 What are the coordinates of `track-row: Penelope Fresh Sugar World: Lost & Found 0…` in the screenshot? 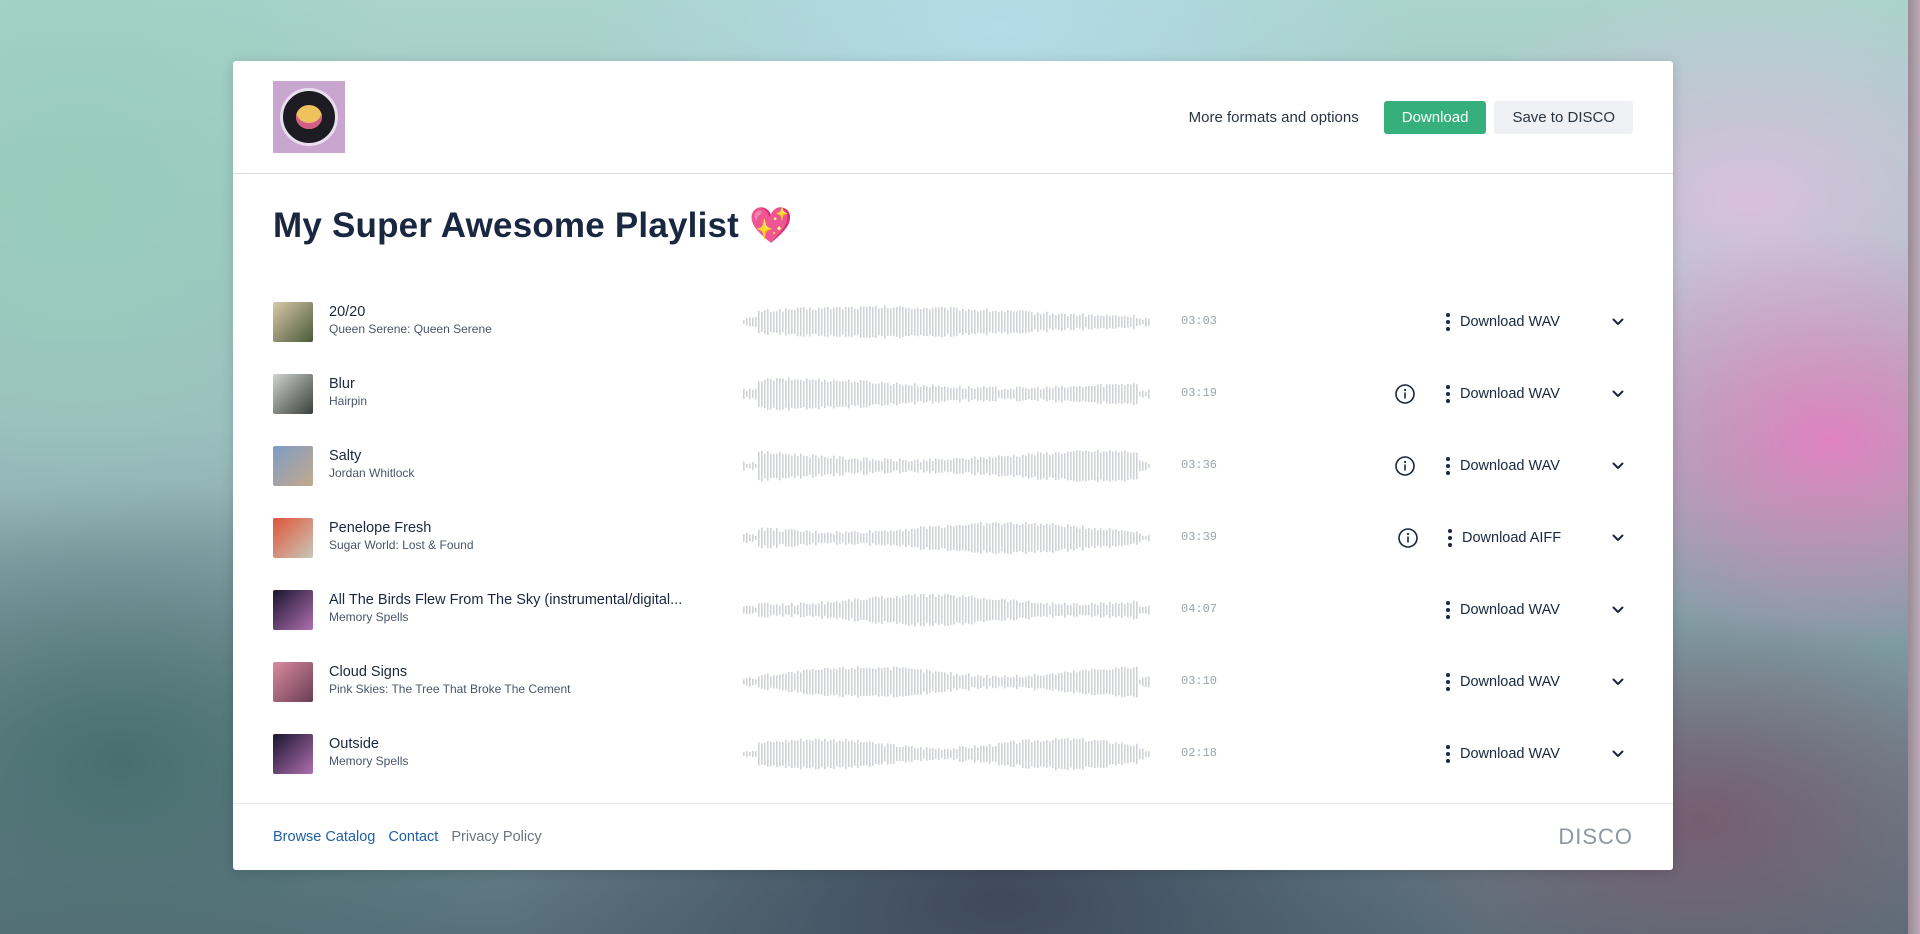 It's located at (953, 538).